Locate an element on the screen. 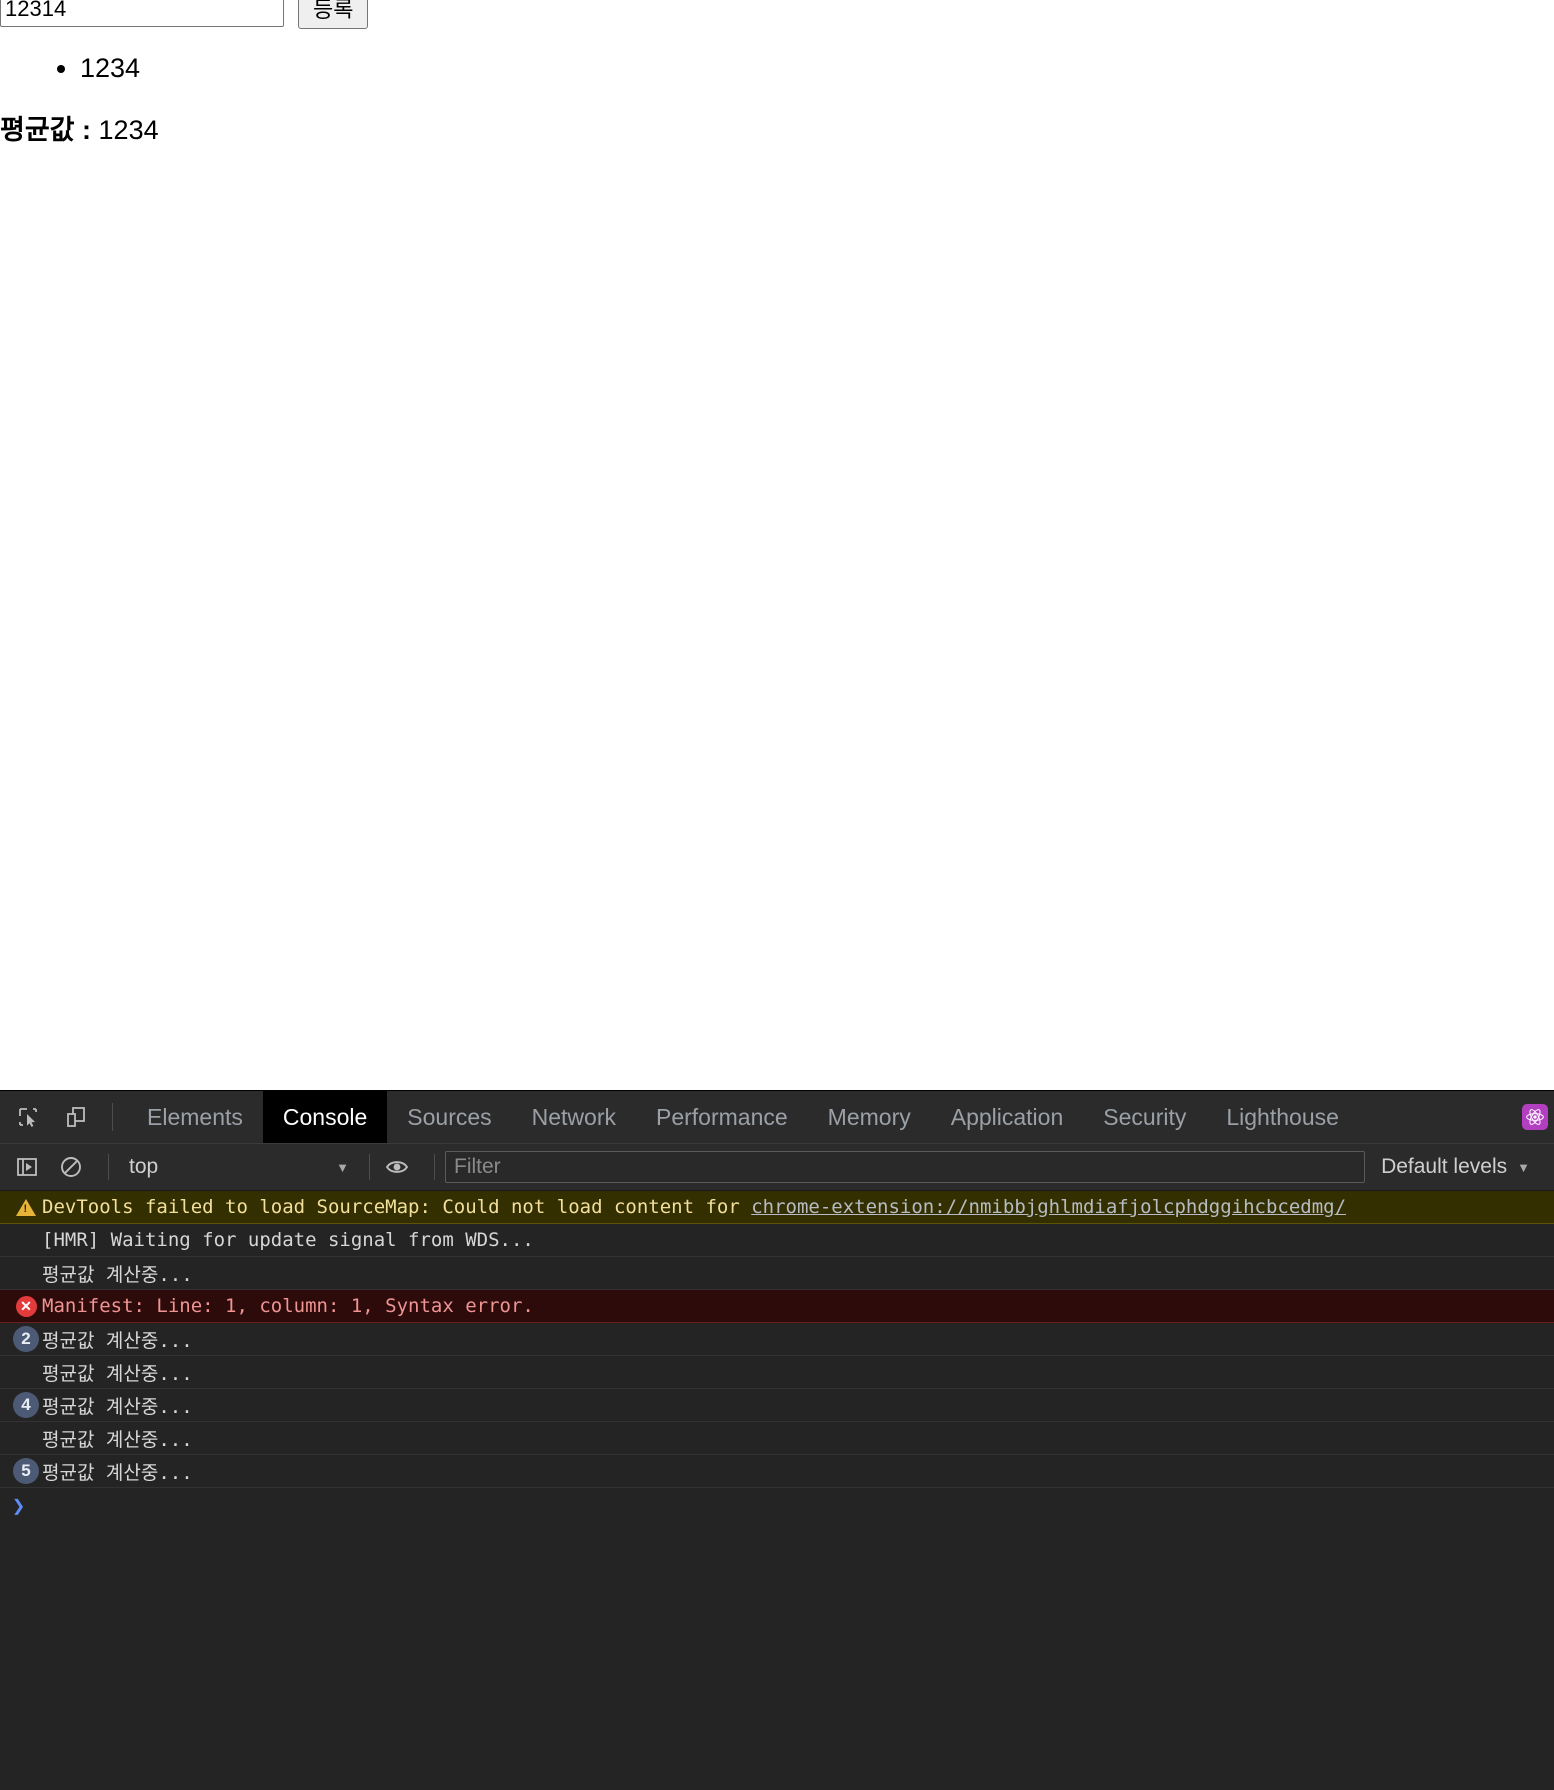  inspect-element-icon is located at coordinates (28, 1117).